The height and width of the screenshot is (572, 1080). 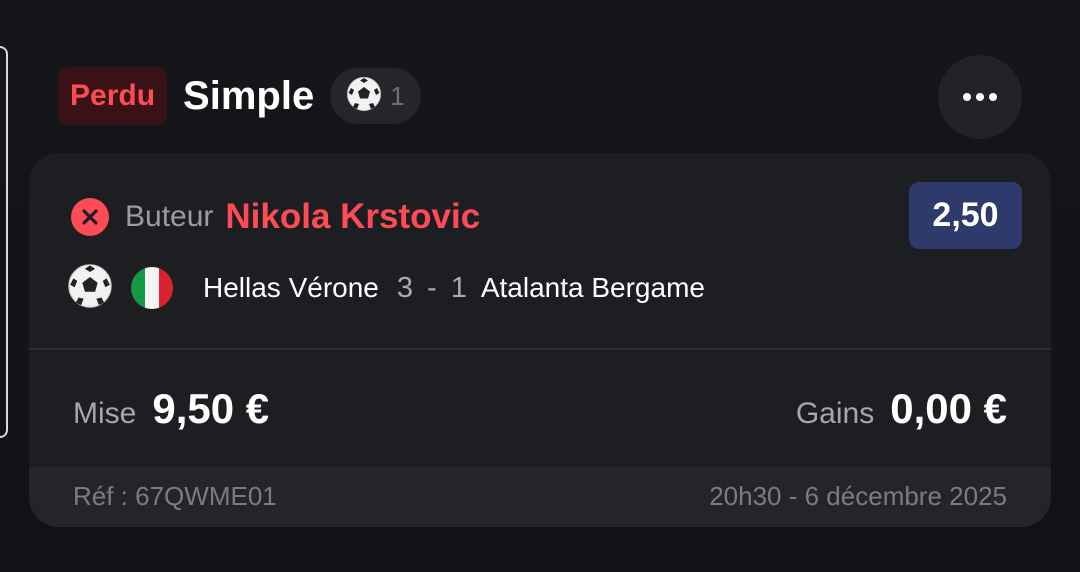 I want to click on gain-label: Gains, so click(x=835, y=413).